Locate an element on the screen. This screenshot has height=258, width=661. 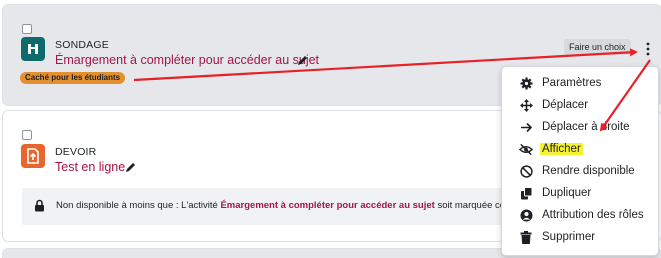
menu-item-duplicate: Dupliquer is located at coordinates (580, 193).